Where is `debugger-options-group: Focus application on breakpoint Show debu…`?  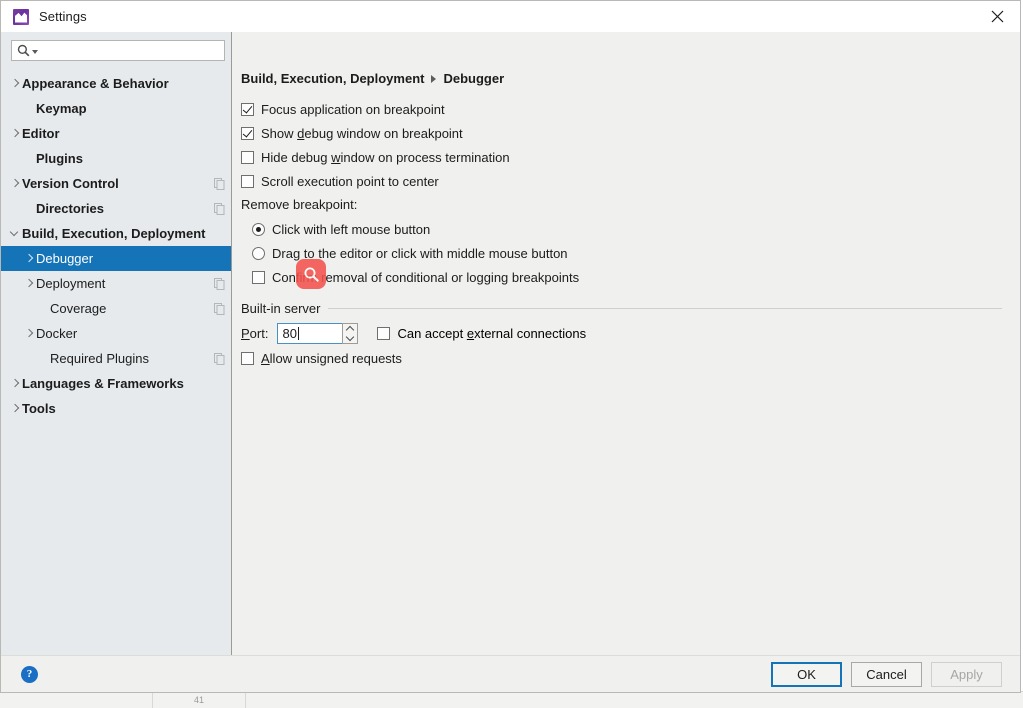 debugger-options-group: Focus application on breakpoint Show debu… is located at coordinates (621, 145).